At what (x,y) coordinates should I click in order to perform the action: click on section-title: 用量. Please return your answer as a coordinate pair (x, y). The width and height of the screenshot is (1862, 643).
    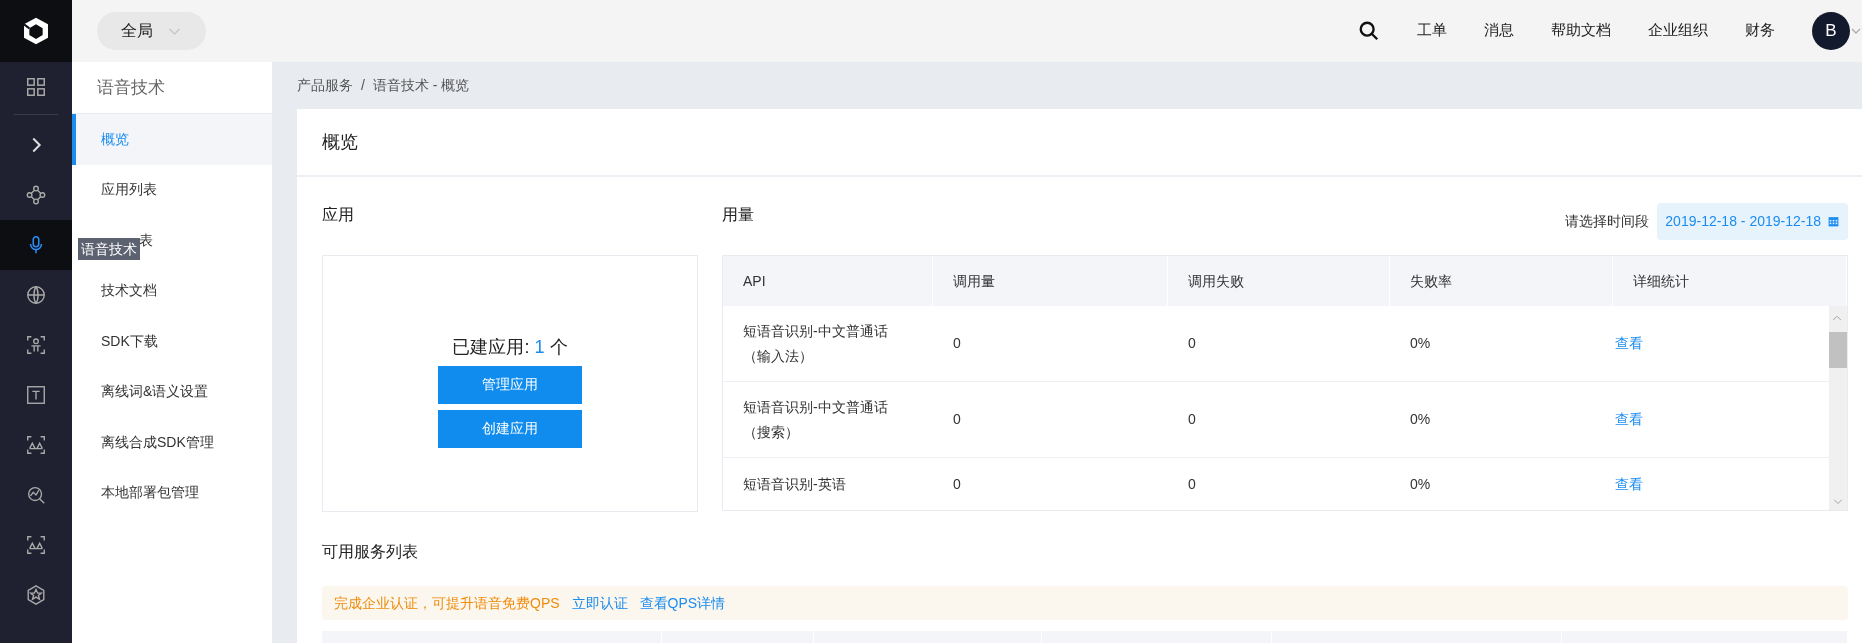
    Looking at the image, I should click on (738, 215).